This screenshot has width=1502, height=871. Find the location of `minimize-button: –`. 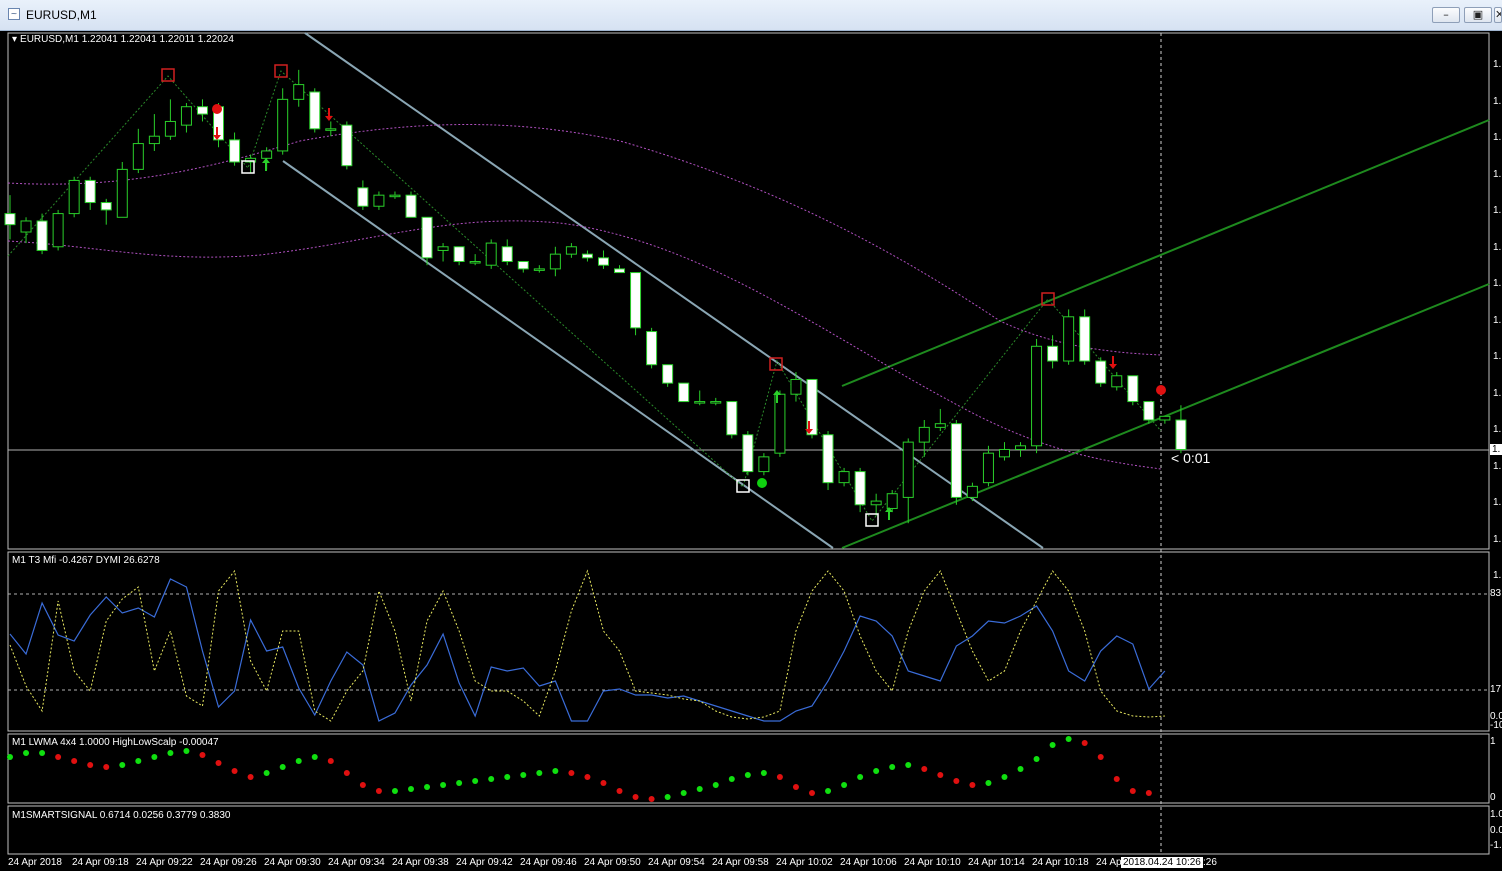

minimize-button: – is located at coordinates (1446, 15).